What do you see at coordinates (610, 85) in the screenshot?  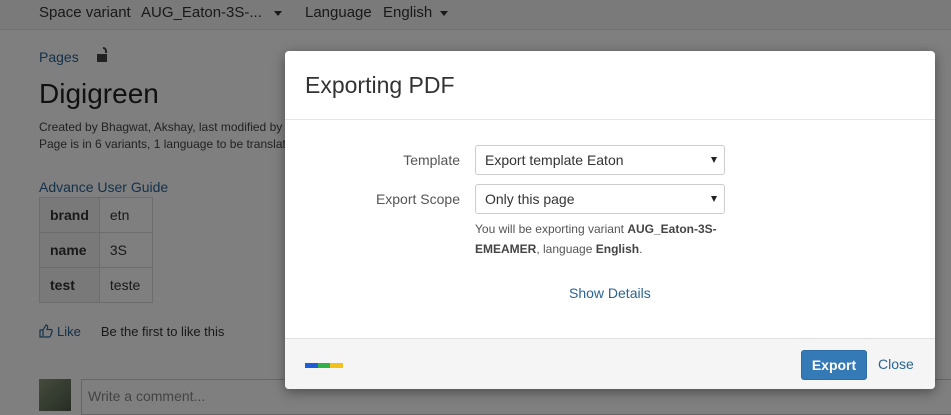 I see `dialog-header: Exporting PDF` at bounding box center [610, 85].